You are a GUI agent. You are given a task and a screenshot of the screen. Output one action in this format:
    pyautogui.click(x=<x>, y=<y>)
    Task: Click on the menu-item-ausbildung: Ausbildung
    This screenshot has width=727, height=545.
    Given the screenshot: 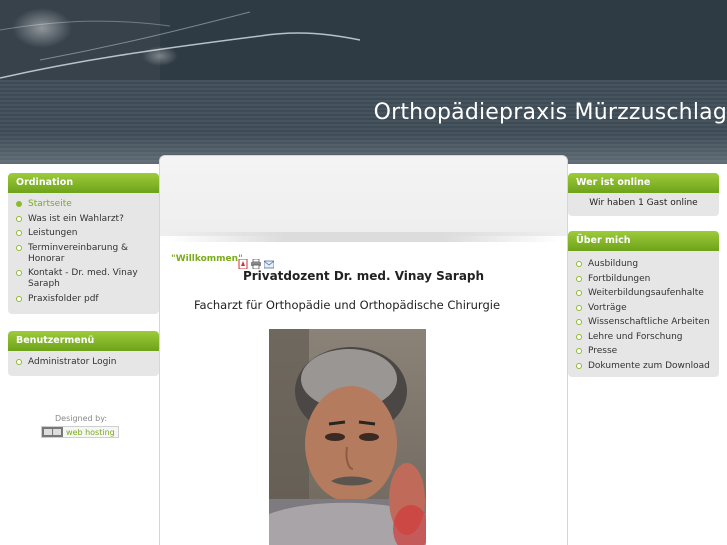 What is the action you would take?
    pyautogui.click(x=643, y=264)
    